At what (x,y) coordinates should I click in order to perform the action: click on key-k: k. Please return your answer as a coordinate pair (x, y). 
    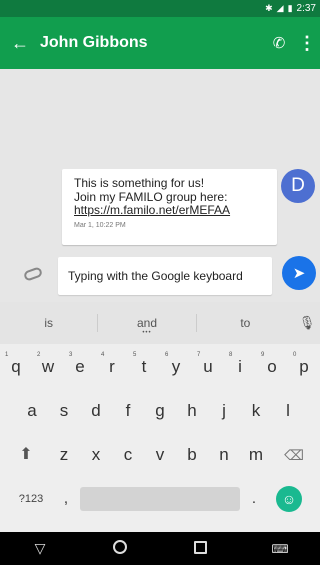
    Looking at the image, I should click on (256, 411).